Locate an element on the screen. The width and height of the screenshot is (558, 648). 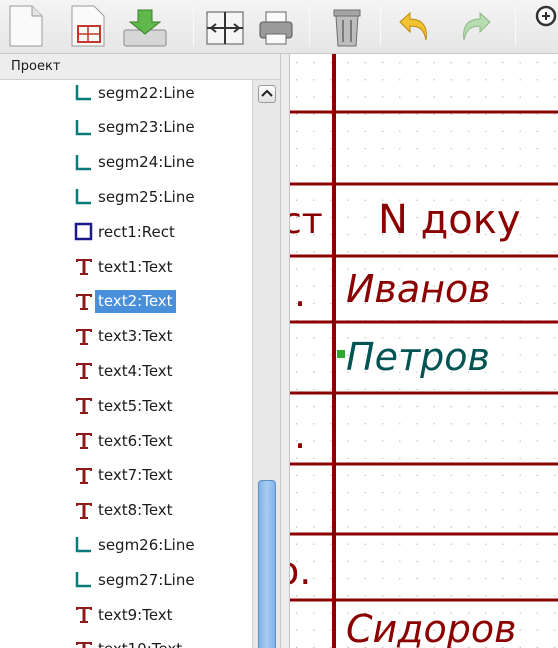
tree-item: text3:Text is located at coordinates (124, 337).